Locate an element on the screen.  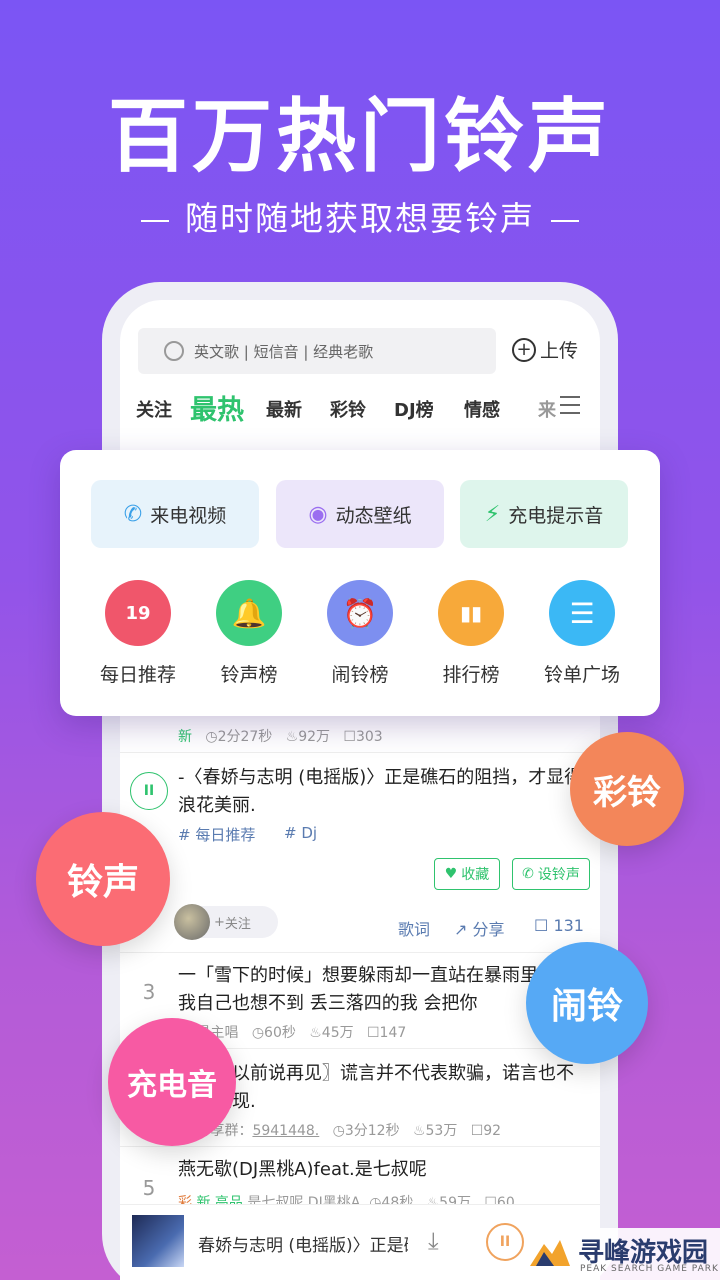
category-tabs: 关注 最热 最新 彩铃 DJ榜 情感 来 is located at coordinates (366, 408).